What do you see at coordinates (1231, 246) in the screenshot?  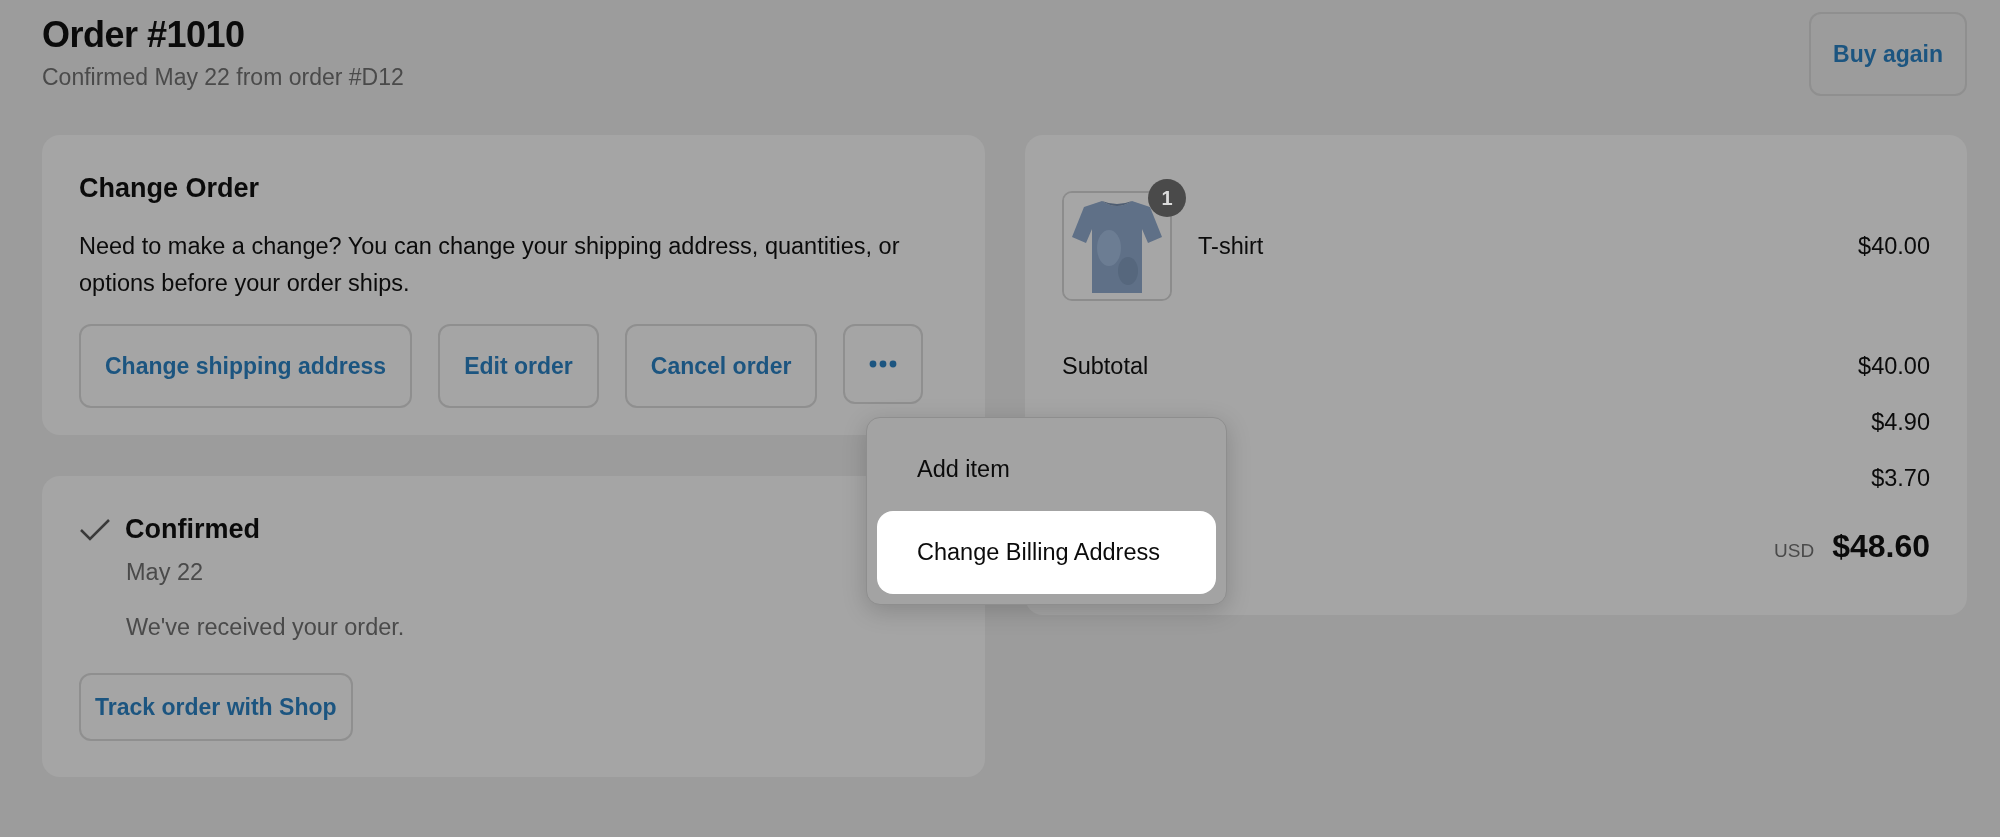 I see `product-name: T-shirt` at bounding box center [1231, 246].